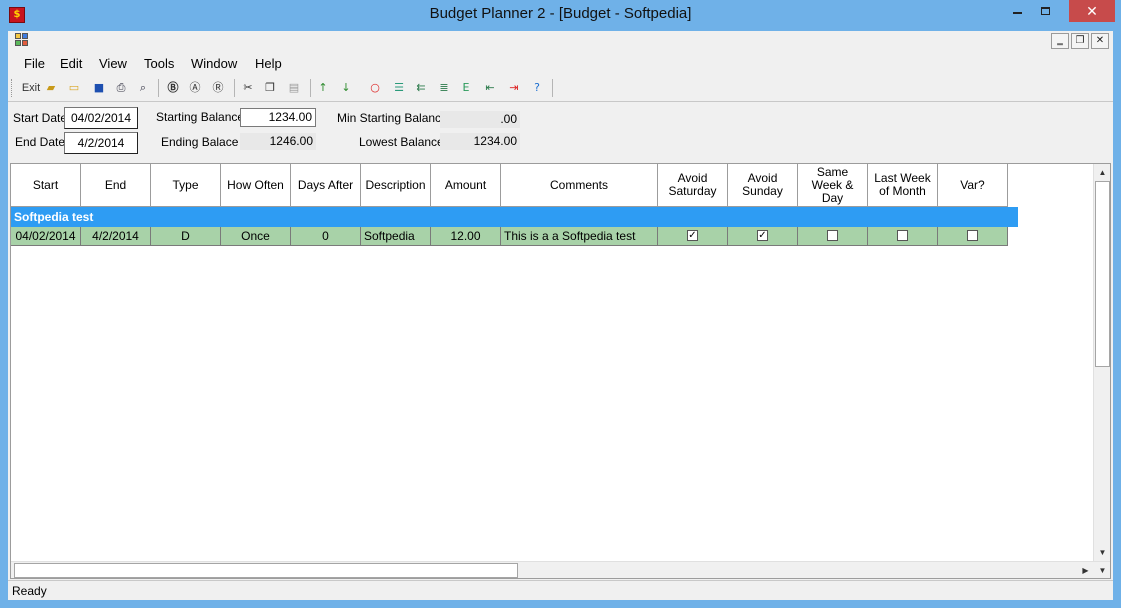 The image size is (1121, 608). I want to click on menu-view: View, so click(113, 63).